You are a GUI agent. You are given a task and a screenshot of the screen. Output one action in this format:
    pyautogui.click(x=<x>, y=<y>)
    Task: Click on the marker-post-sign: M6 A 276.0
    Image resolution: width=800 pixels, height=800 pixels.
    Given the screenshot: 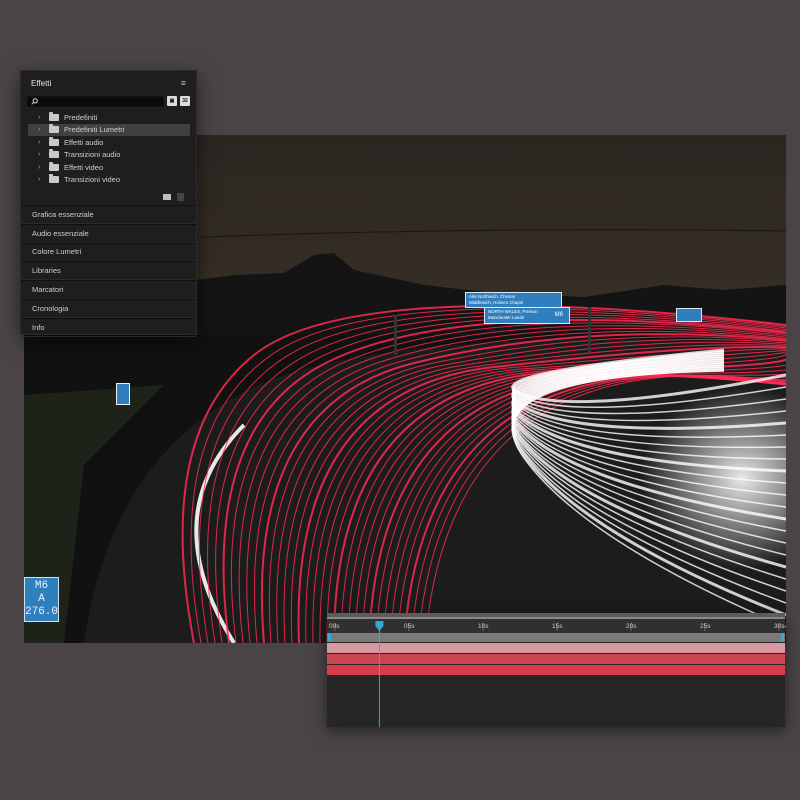 What is the action you would take?
    pyautogui.click(x=41, y=599)
    